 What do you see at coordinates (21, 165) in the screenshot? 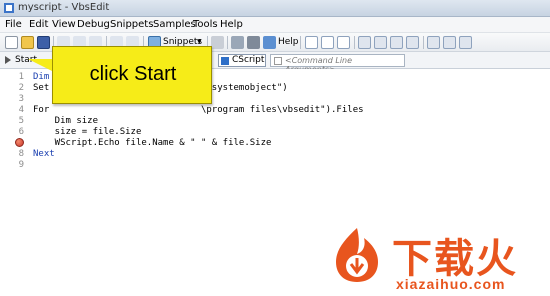
I see `line-number: 9` at bounding box center [21, 165].